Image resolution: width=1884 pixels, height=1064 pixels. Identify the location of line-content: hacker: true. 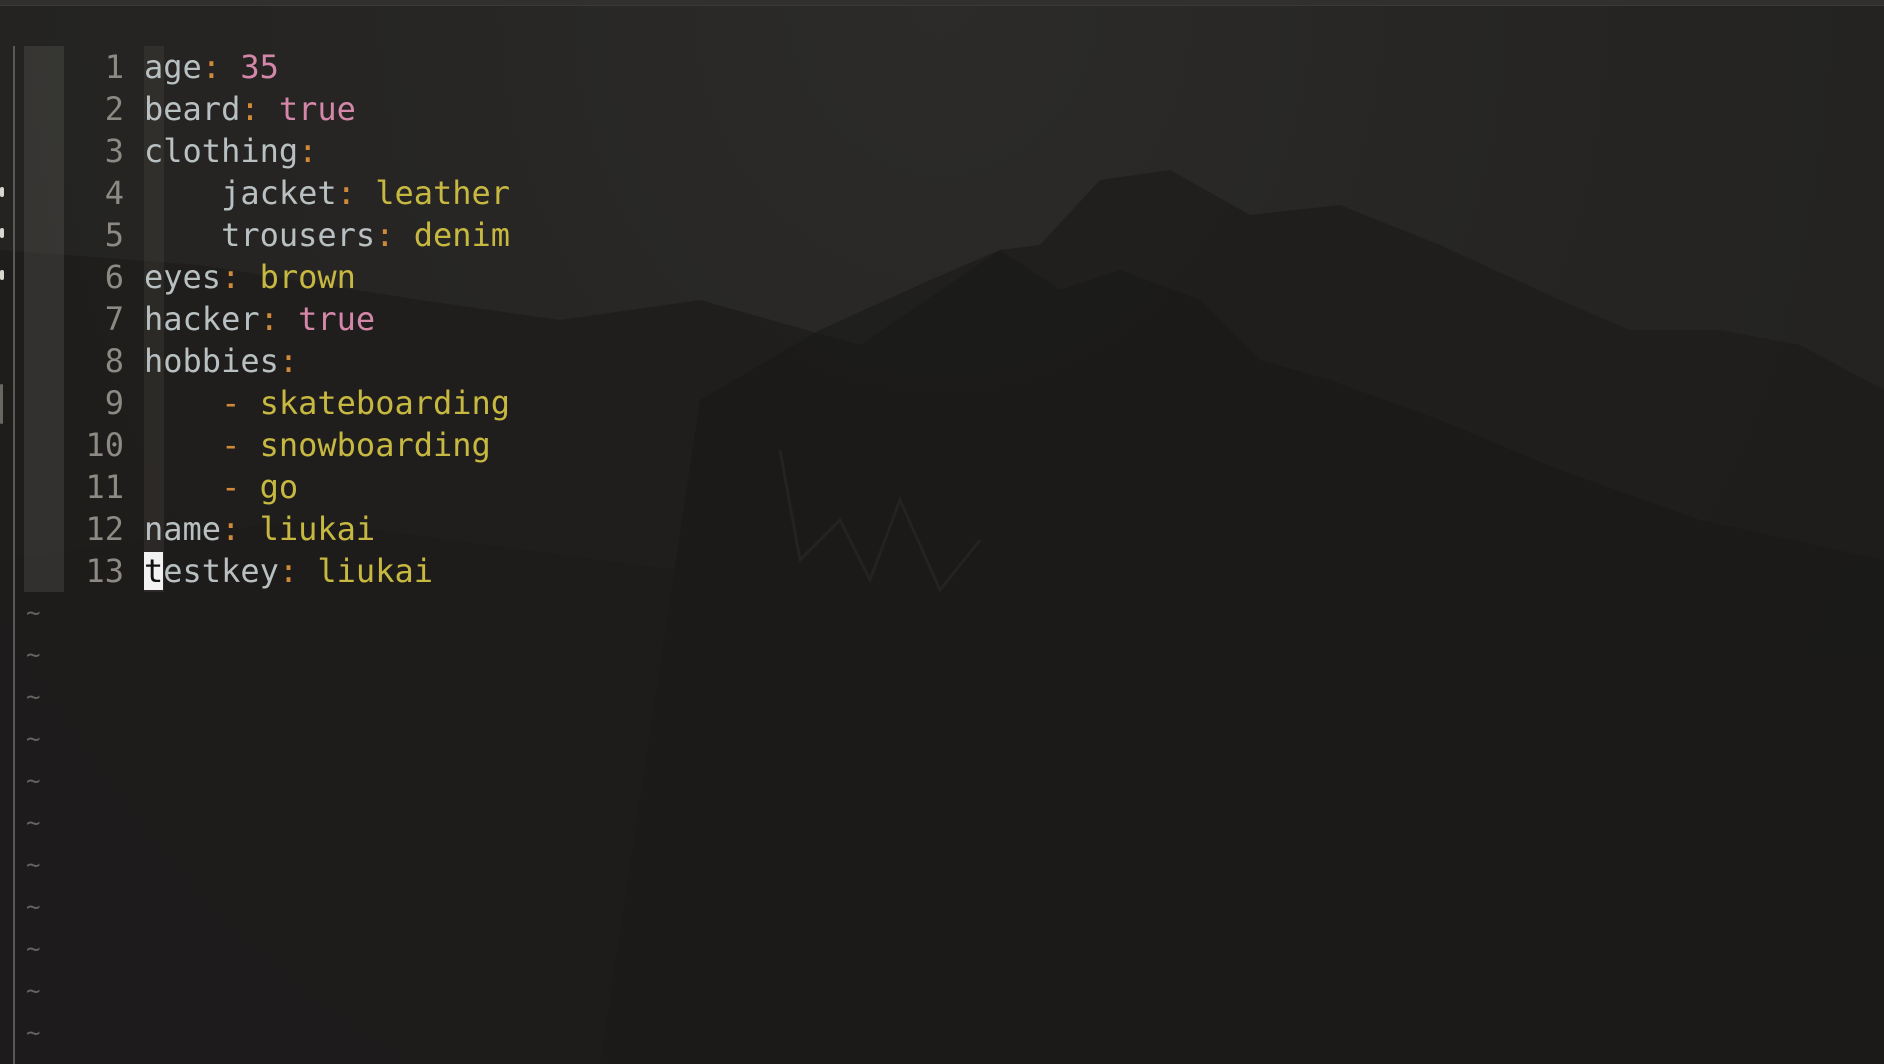
(259, 319).